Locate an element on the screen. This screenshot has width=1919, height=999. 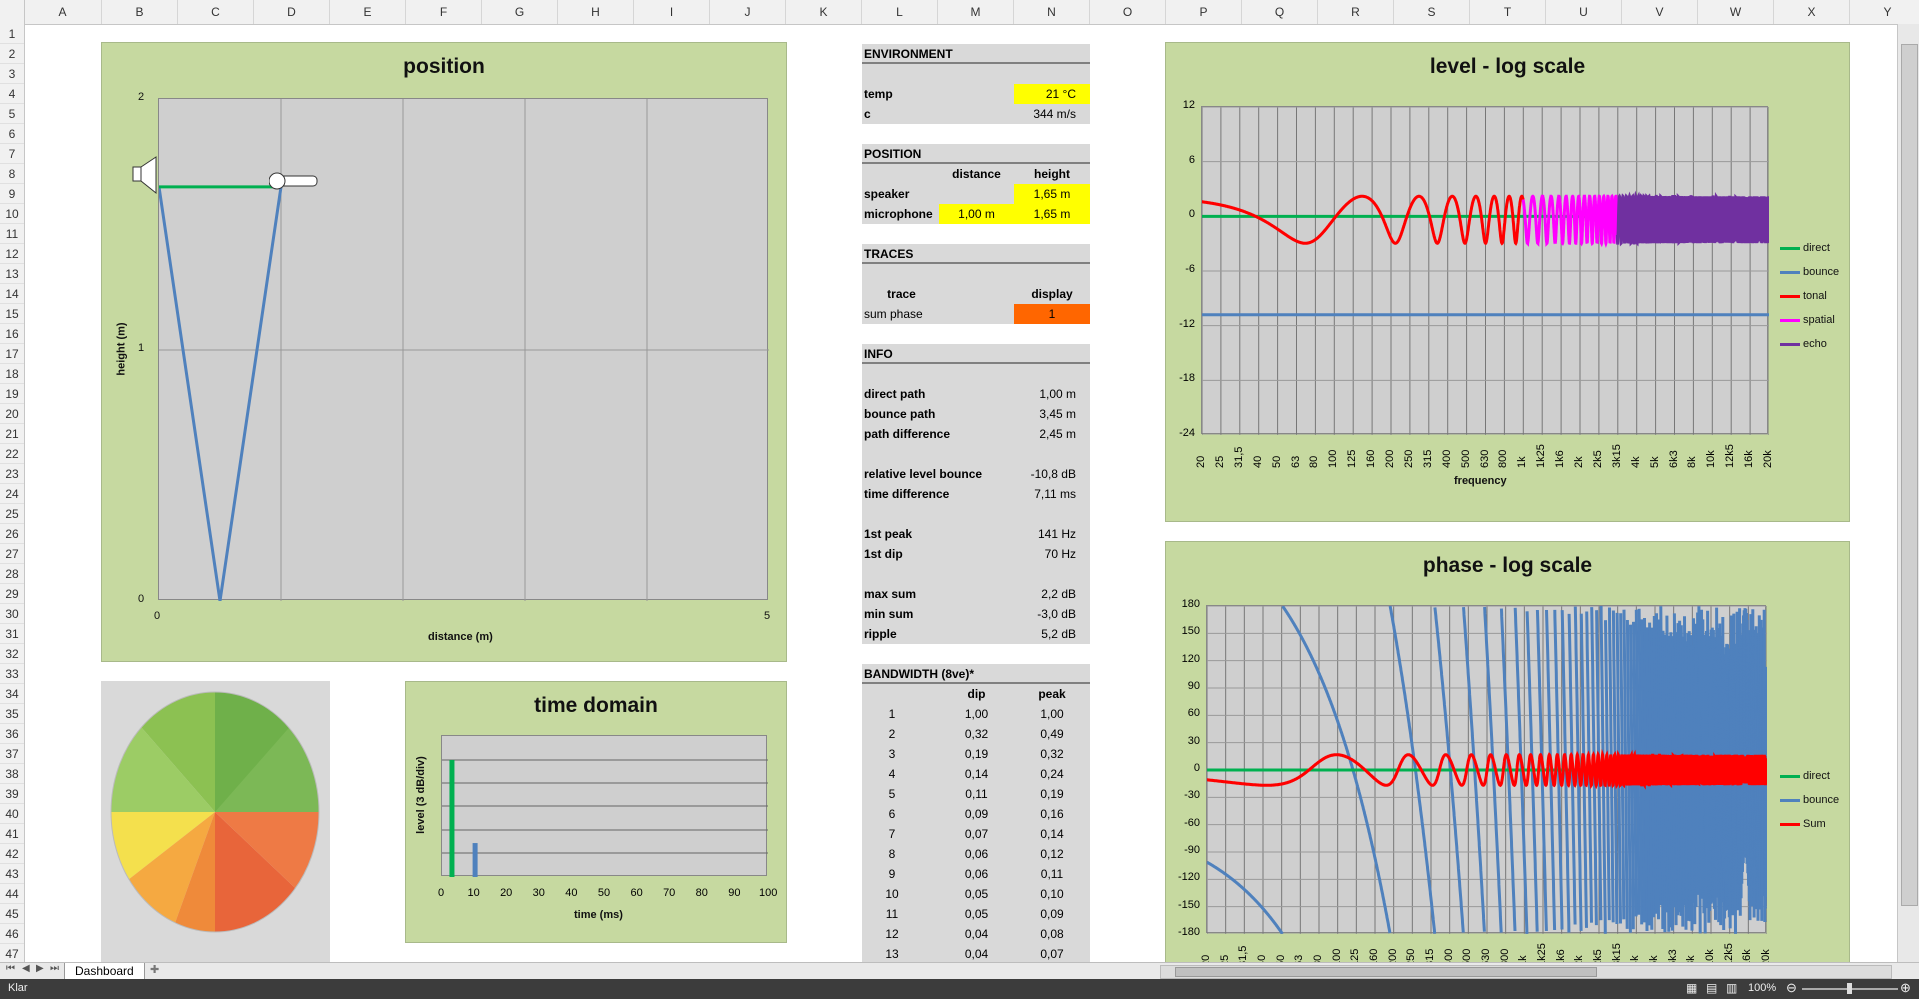
row-header: 34 is located at coordinates (12, 694).